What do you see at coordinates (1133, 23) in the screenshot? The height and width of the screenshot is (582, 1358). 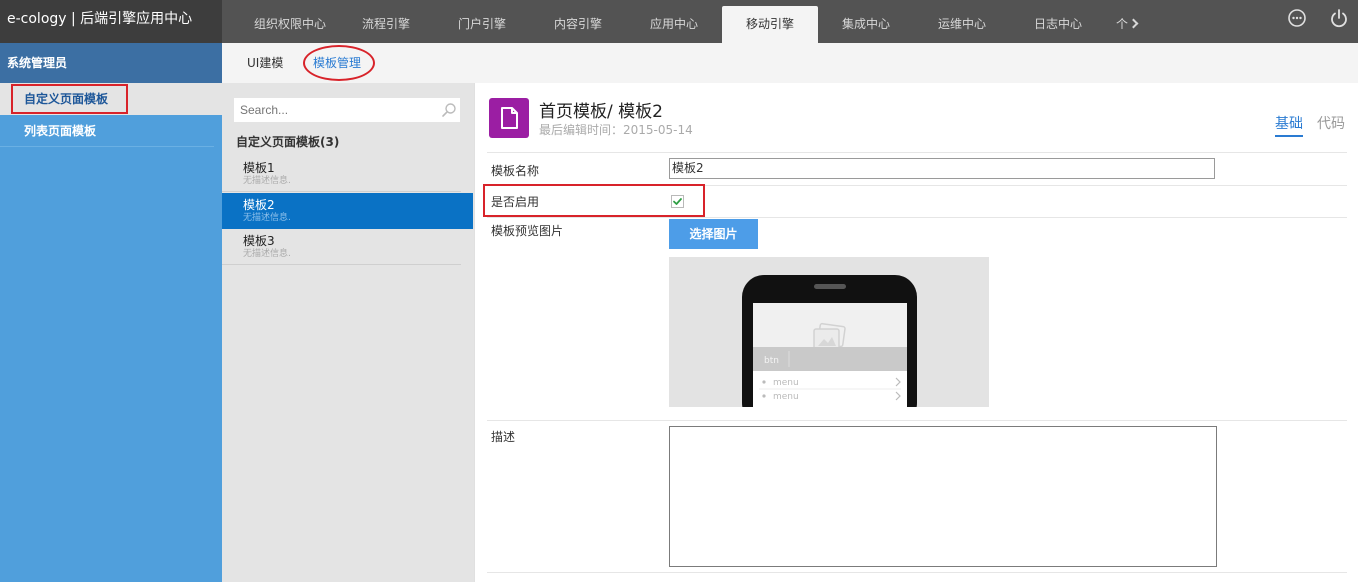 I see `chevron-right-icon` at bounding box center [1133, 23].